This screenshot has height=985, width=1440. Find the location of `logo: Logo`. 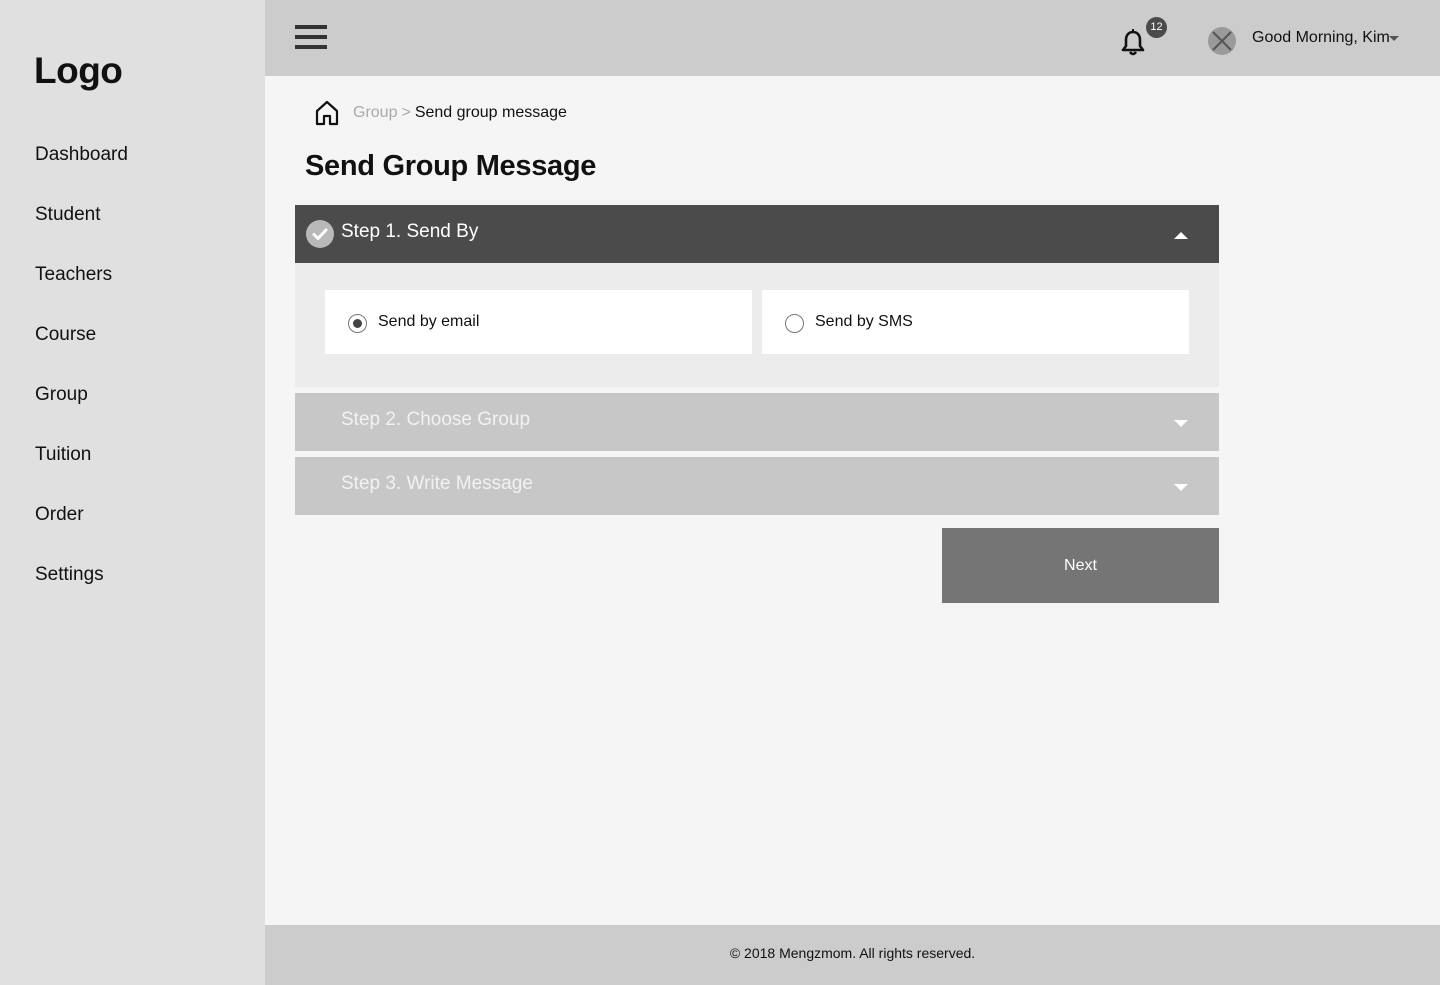

logo: Logo is located at coordinates (78, 70).